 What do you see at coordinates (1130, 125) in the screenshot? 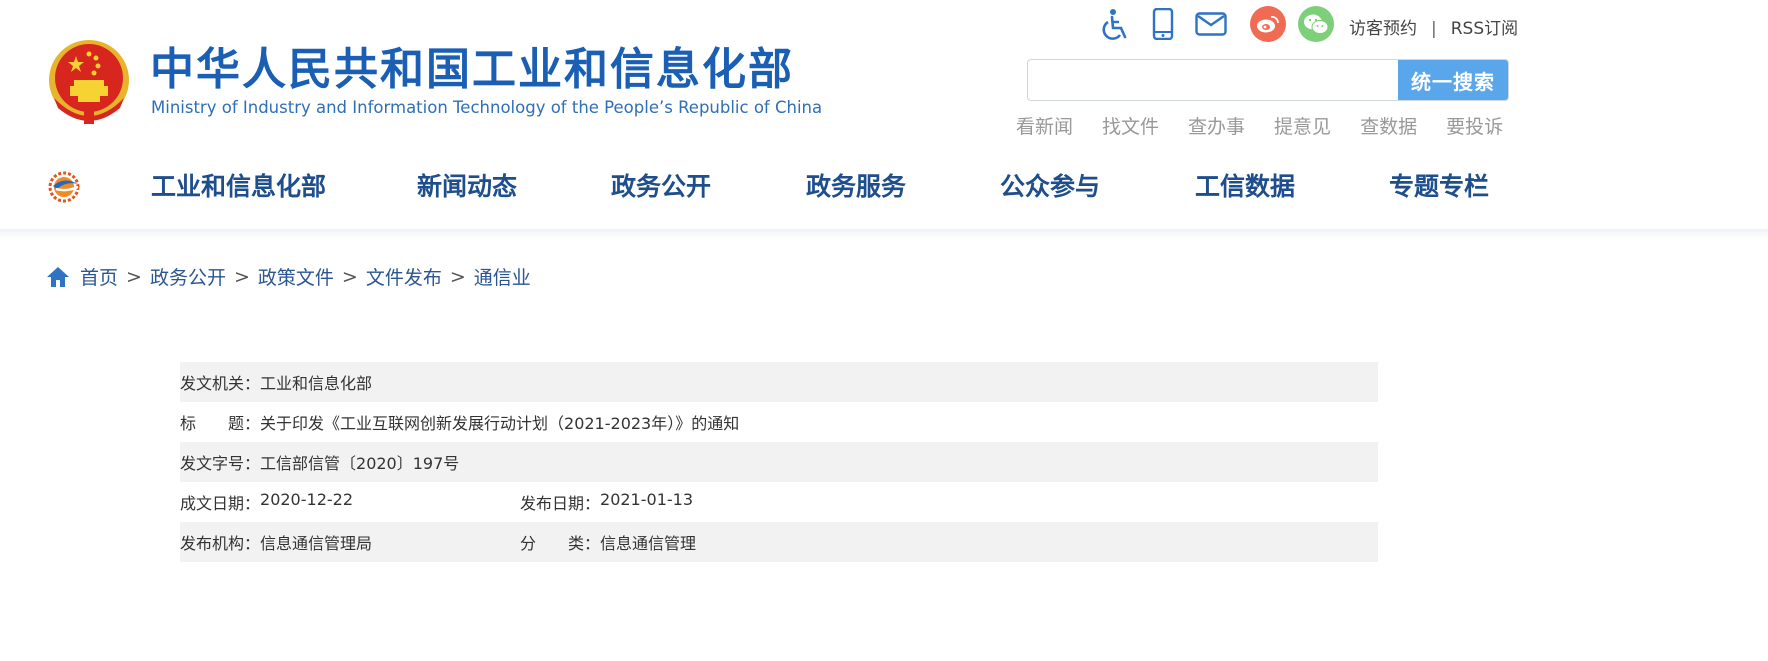
I see `quick-link-files: 找文件` at bounding box center [1130, 125].